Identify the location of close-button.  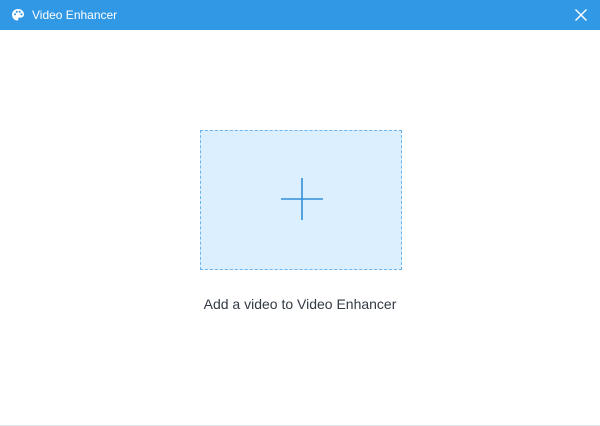
(581, 15).